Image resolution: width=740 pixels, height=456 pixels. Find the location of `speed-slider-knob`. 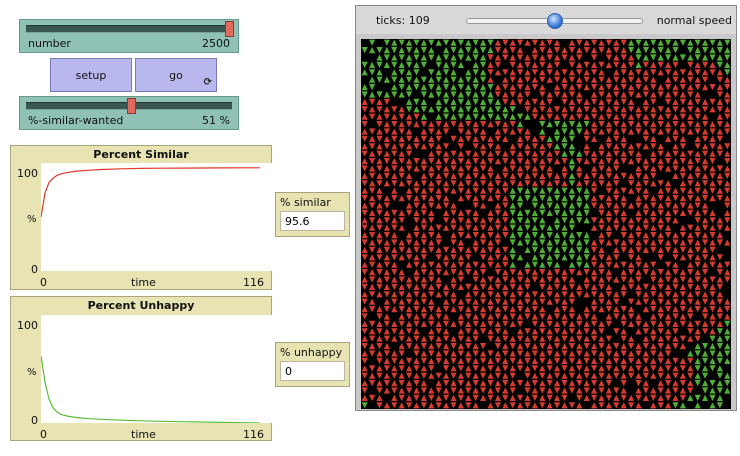

speed-slider-knob is located at coordinates (555, 21).